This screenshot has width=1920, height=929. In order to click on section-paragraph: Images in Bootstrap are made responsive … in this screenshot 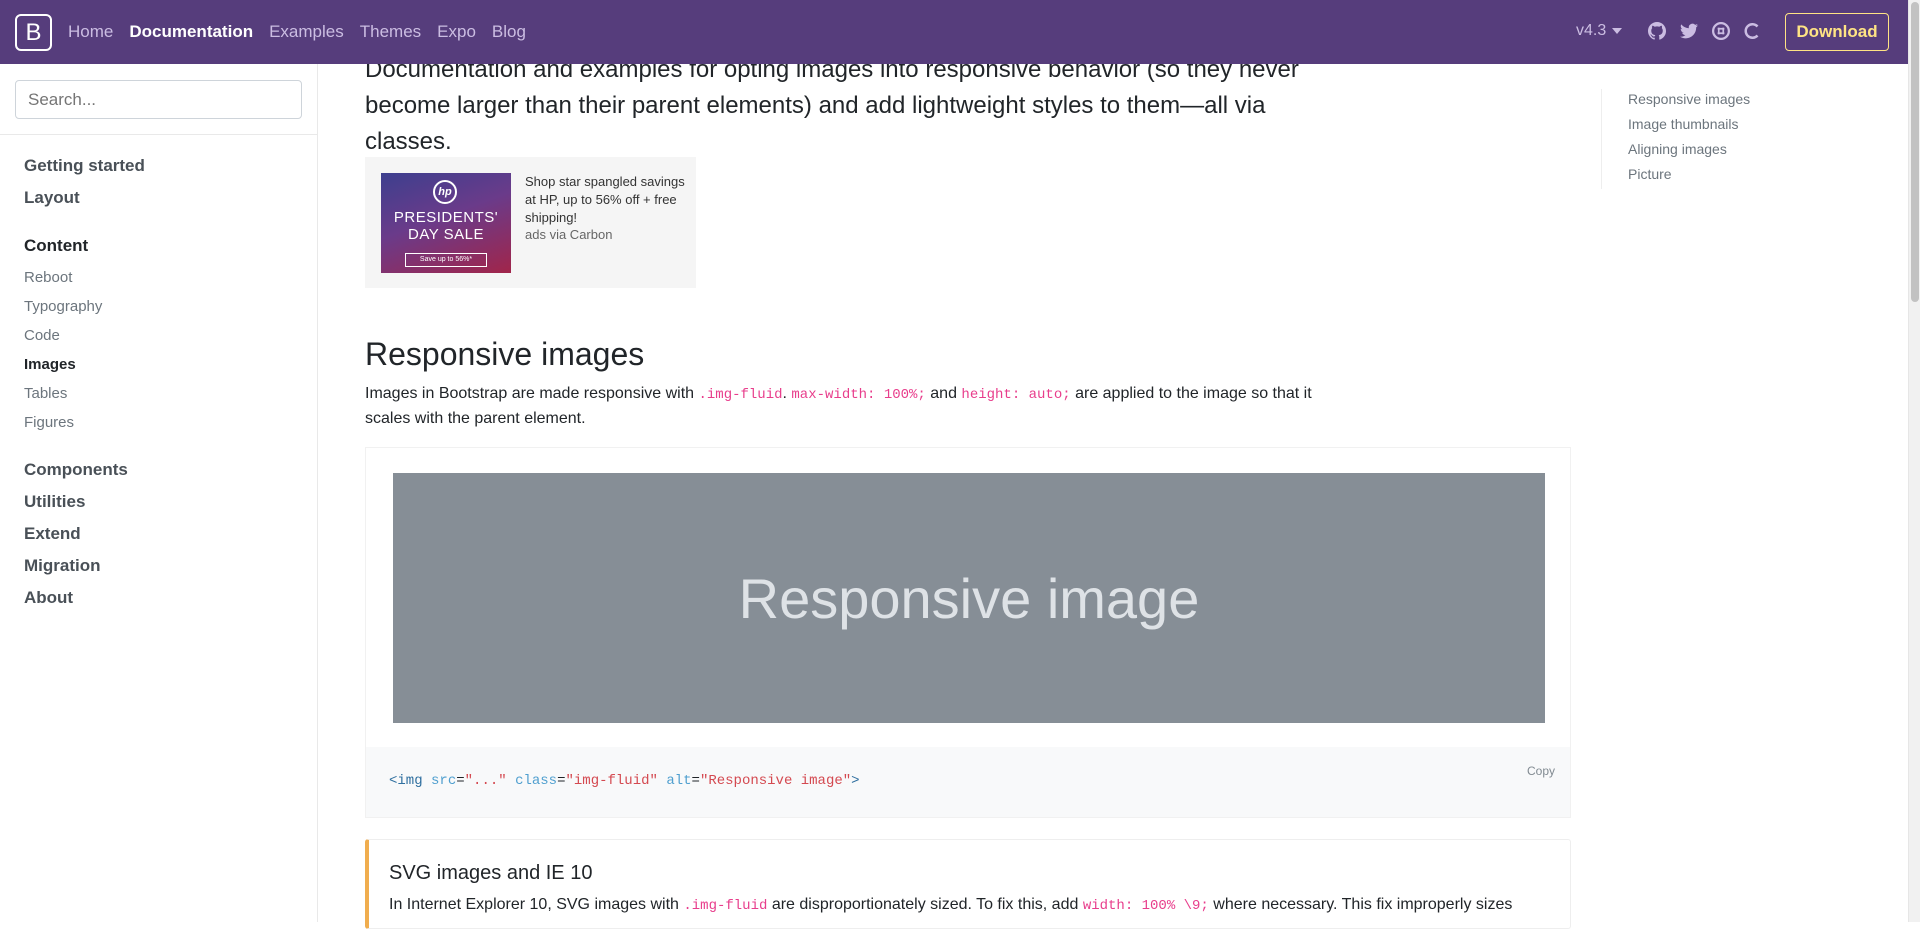, I will do `click(855, 406)`.